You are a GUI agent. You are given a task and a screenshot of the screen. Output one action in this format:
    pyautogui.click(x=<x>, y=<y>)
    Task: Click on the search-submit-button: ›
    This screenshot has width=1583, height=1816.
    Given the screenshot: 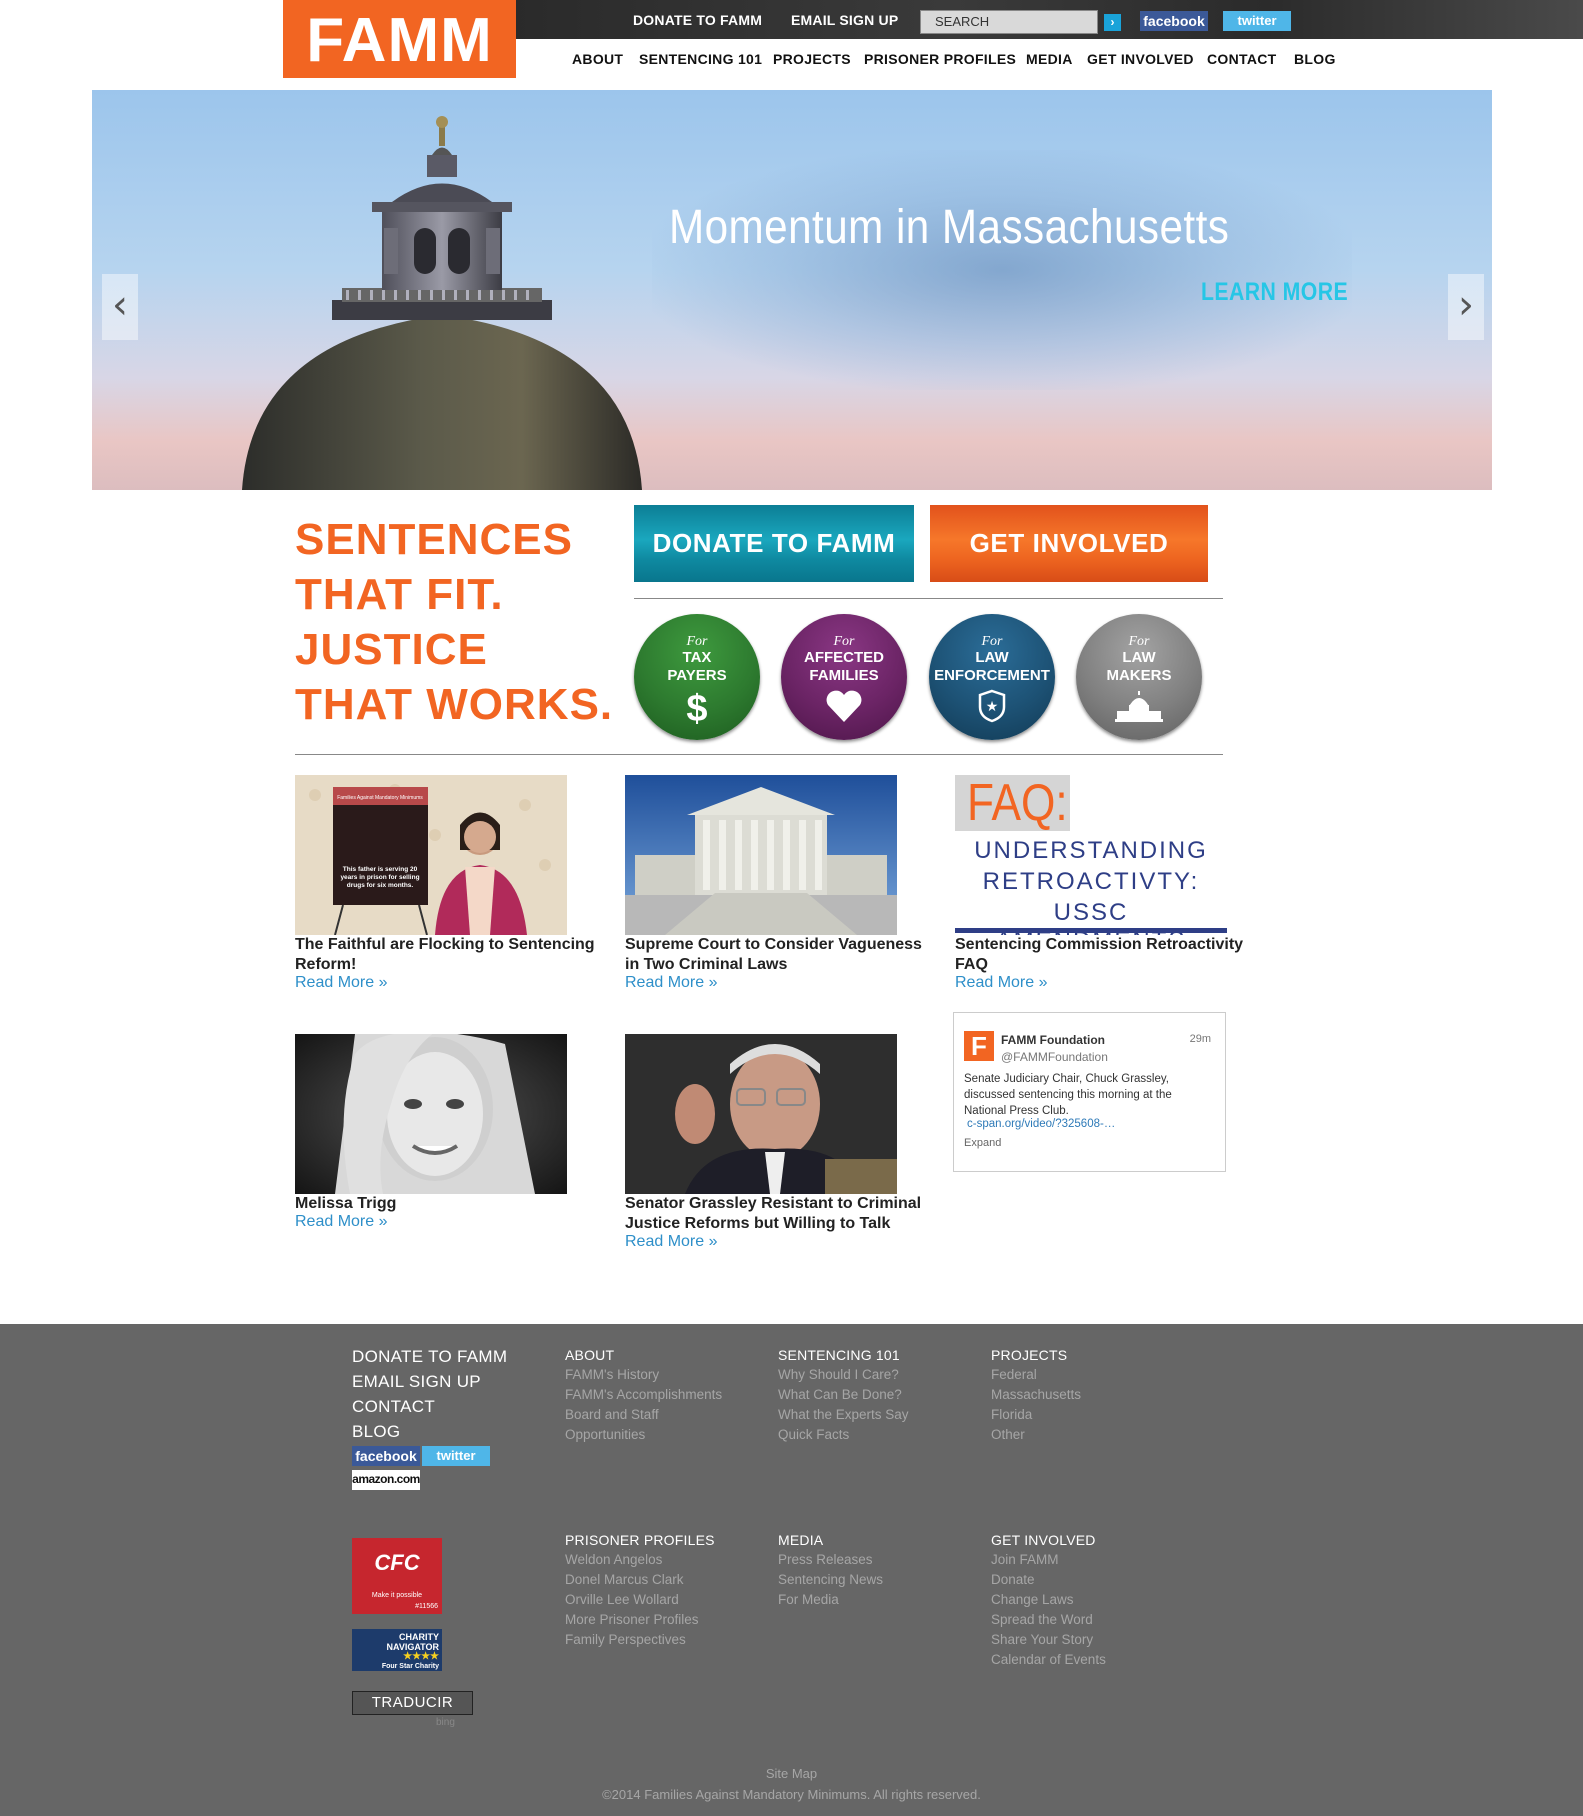 What is the action you would take?
    pyautogui.click(x=1112, y=22)
    